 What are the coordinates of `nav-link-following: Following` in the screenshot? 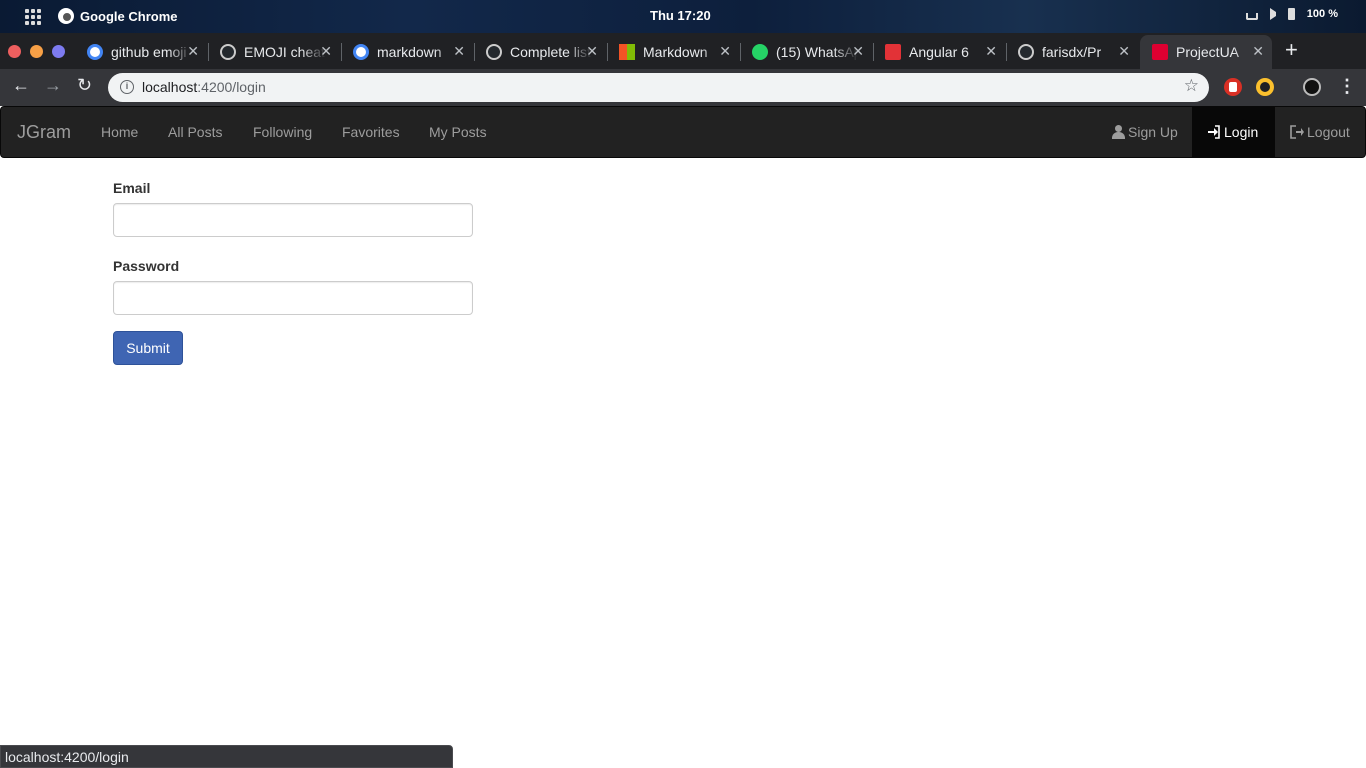 It's located at (282, 132).